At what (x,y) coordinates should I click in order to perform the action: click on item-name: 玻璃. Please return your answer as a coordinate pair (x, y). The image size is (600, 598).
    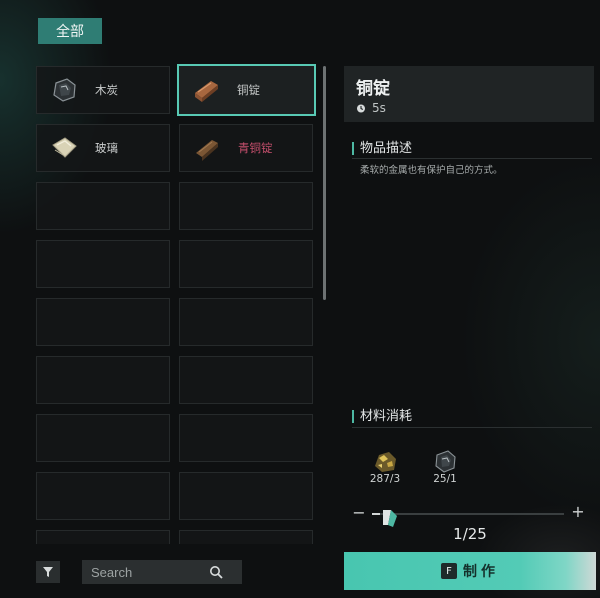
    Looking at the image, I should click on (106, 148).